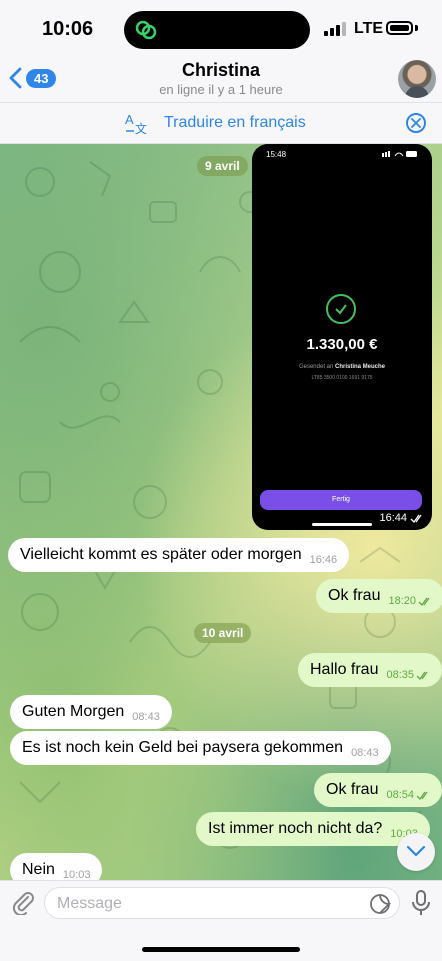  I want to click on contact-status: en ligne il y a 1 heure, so click(221, 89).